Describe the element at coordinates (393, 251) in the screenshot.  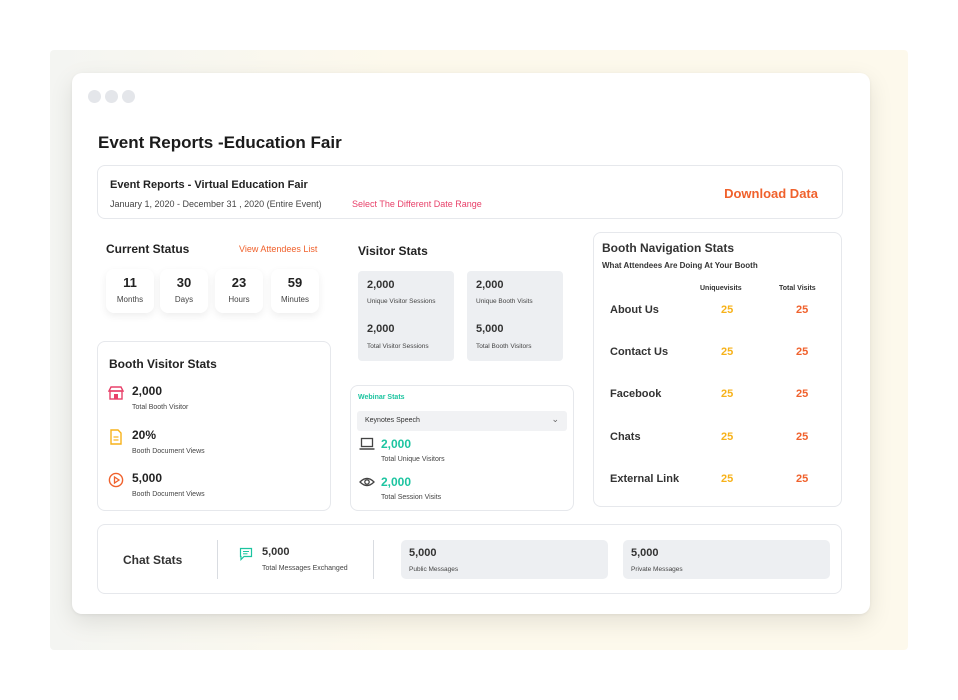
I see `visitor-stats-title: Visitor Stats` at that location.